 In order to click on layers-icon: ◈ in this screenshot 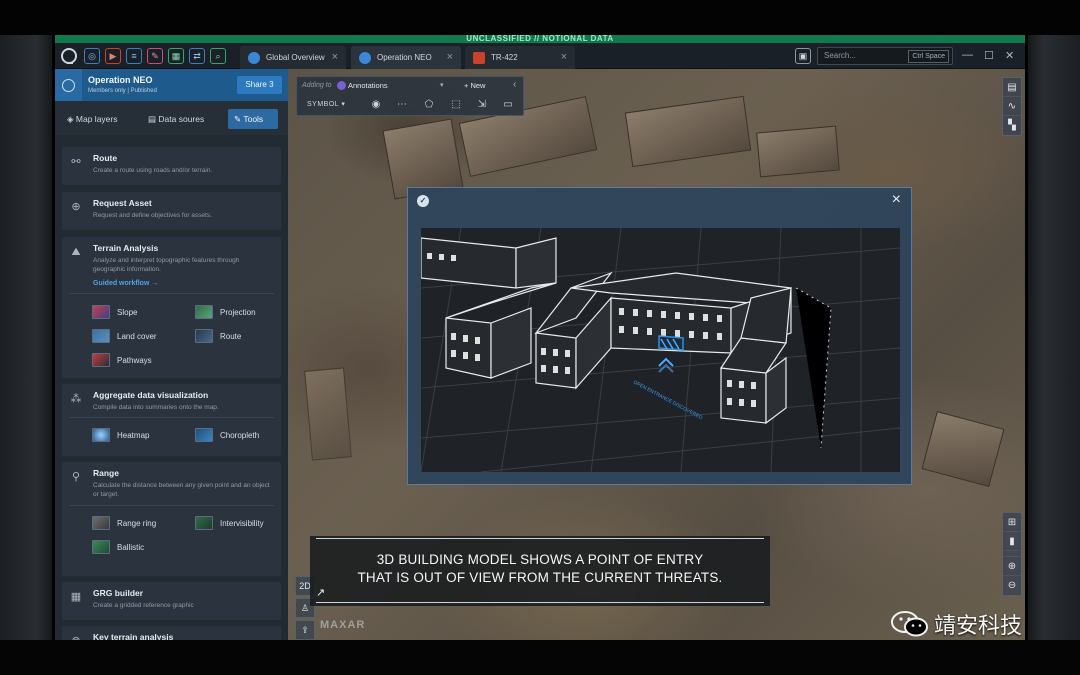, I will do `click(71, 119)`.